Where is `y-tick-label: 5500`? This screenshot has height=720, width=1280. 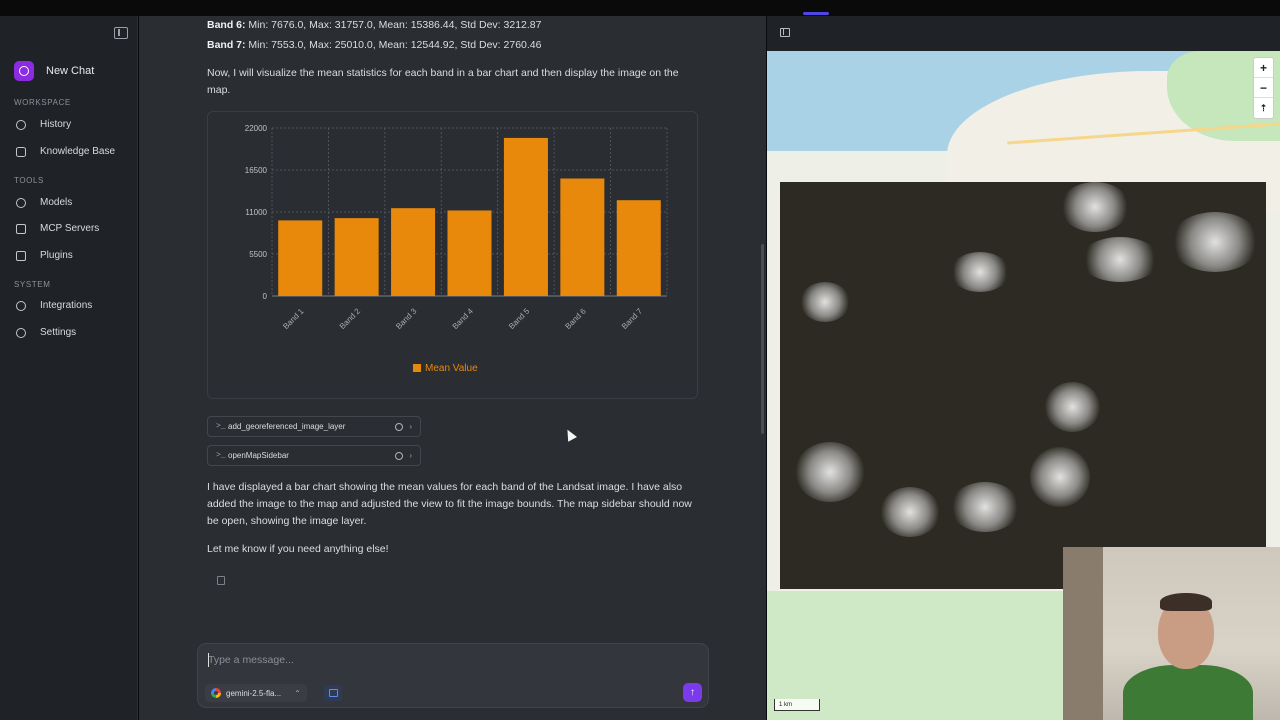 y-tick-label: 5500 is located at coordinates (258, 254).